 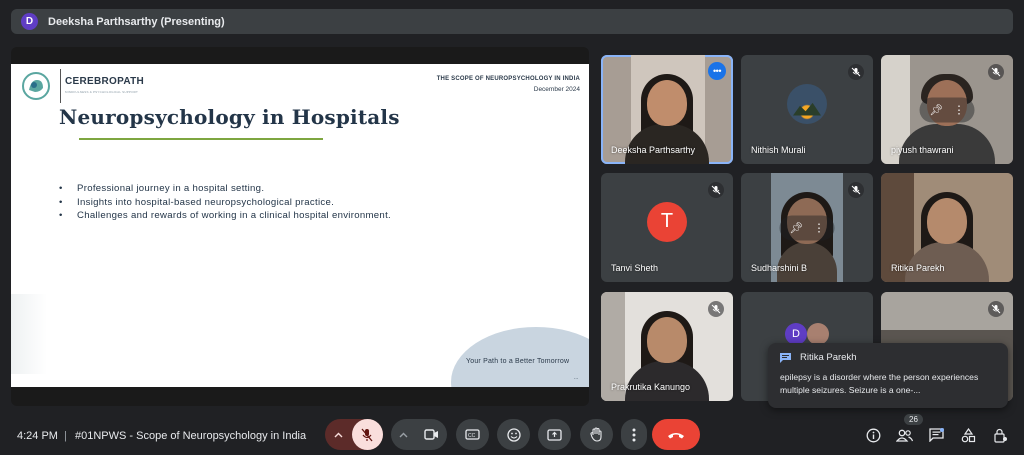 I want to click on chat-button, so click(x=936, y=435).